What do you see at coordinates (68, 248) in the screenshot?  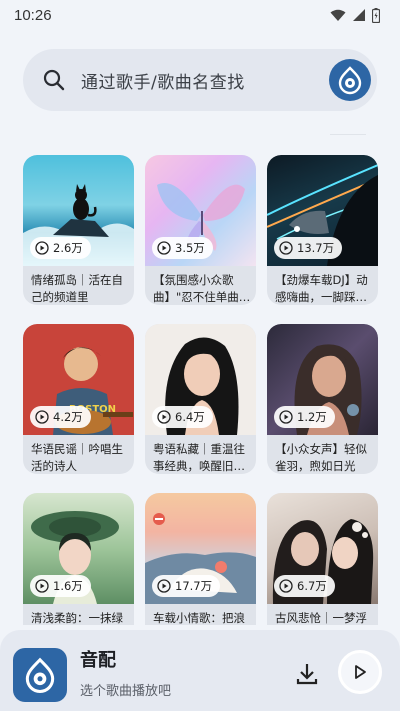 I see `play-count-text: 2.6万` at bounding box center [68, 248].